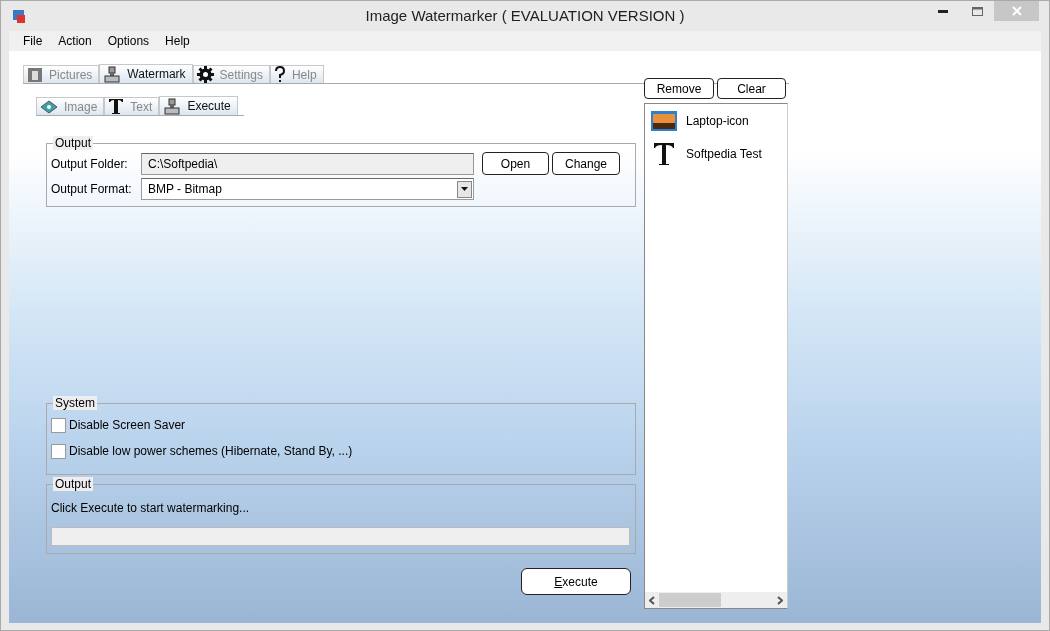 This screenshot has width=1050, height=631. I want to click on format-dropdown: BMP - Bitmap, so click(307, 189).